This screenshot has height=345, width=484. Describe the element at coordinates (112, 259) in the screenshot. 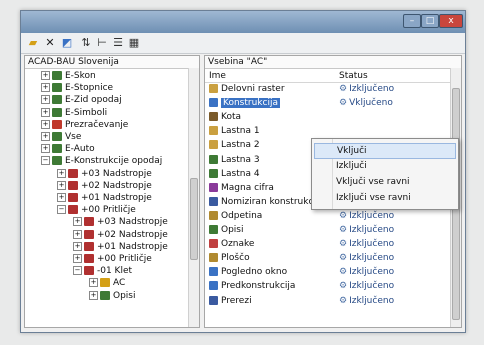

I see `tree-item: + +00 Pritličje` at that location.